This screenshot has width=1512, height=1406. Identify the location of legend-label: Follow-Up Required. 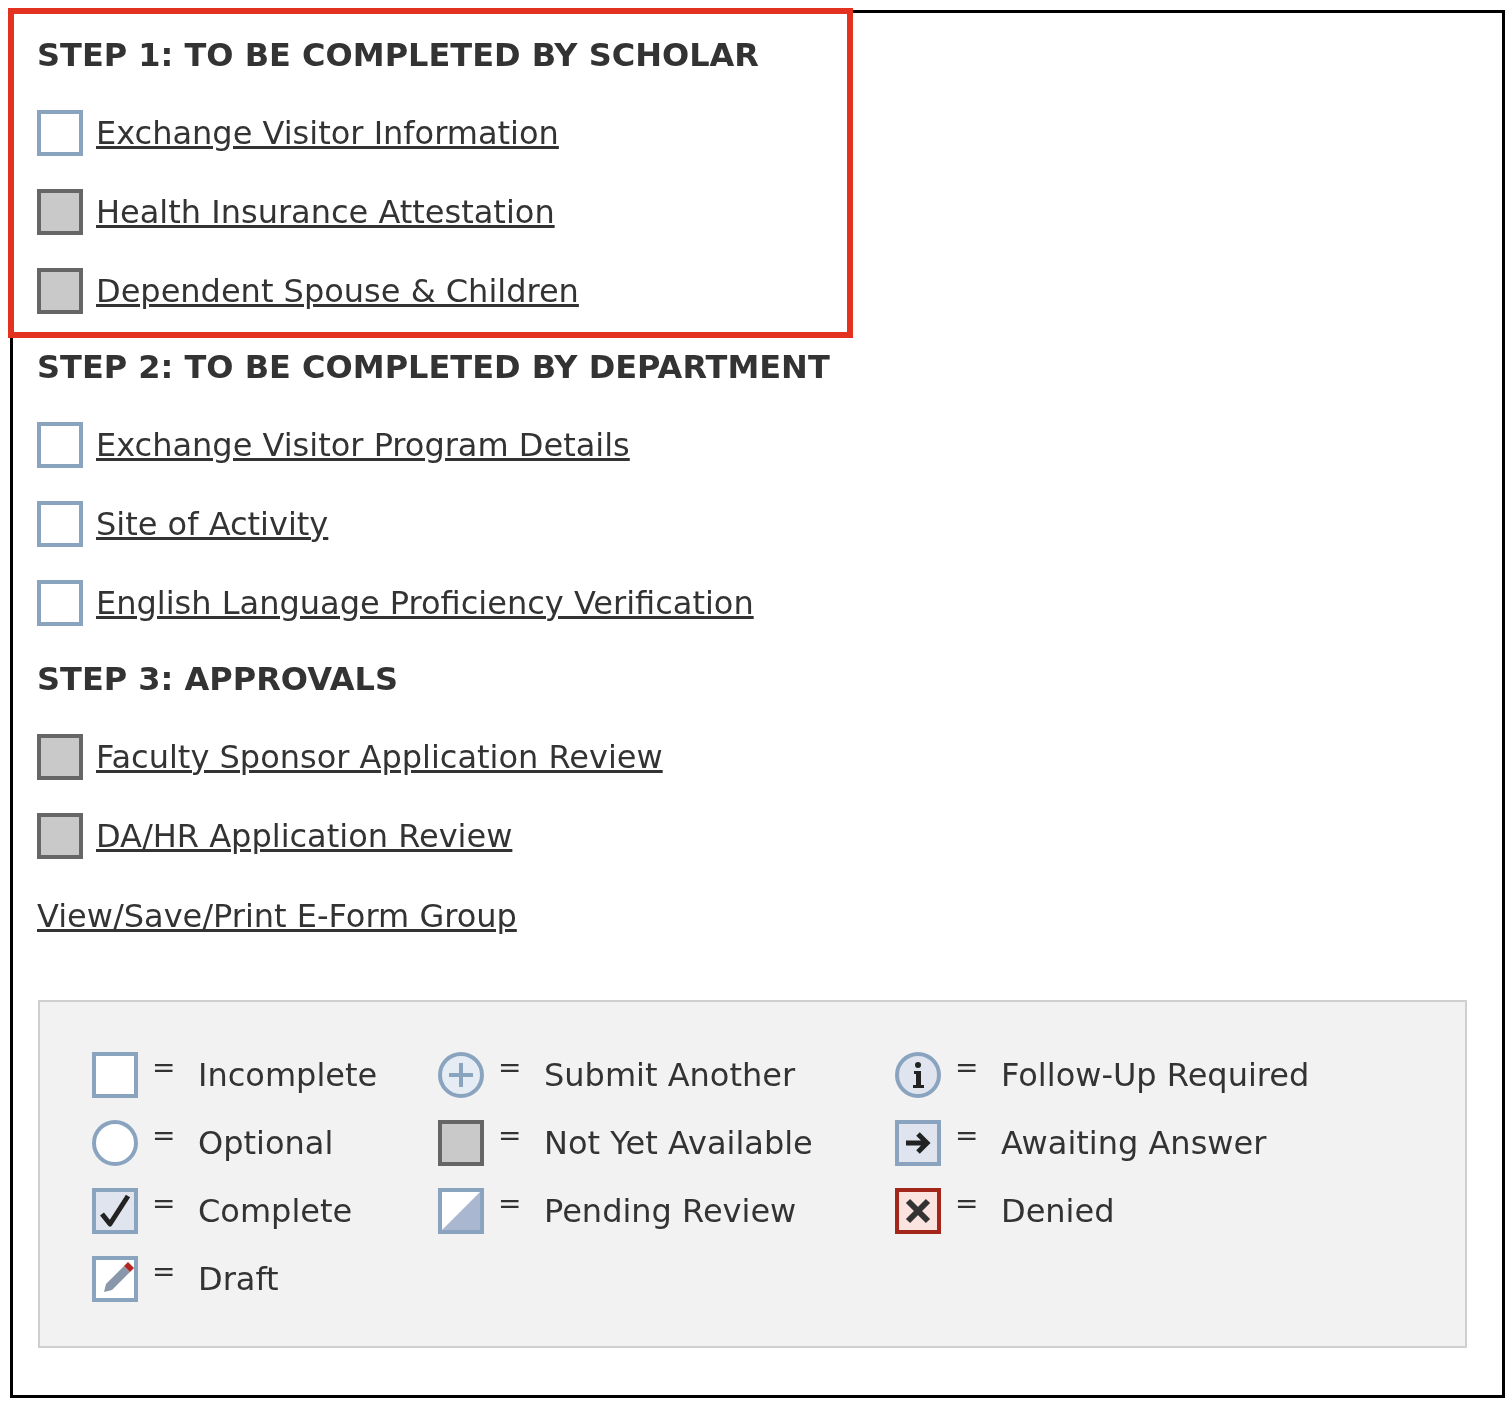
(1155, 1075).